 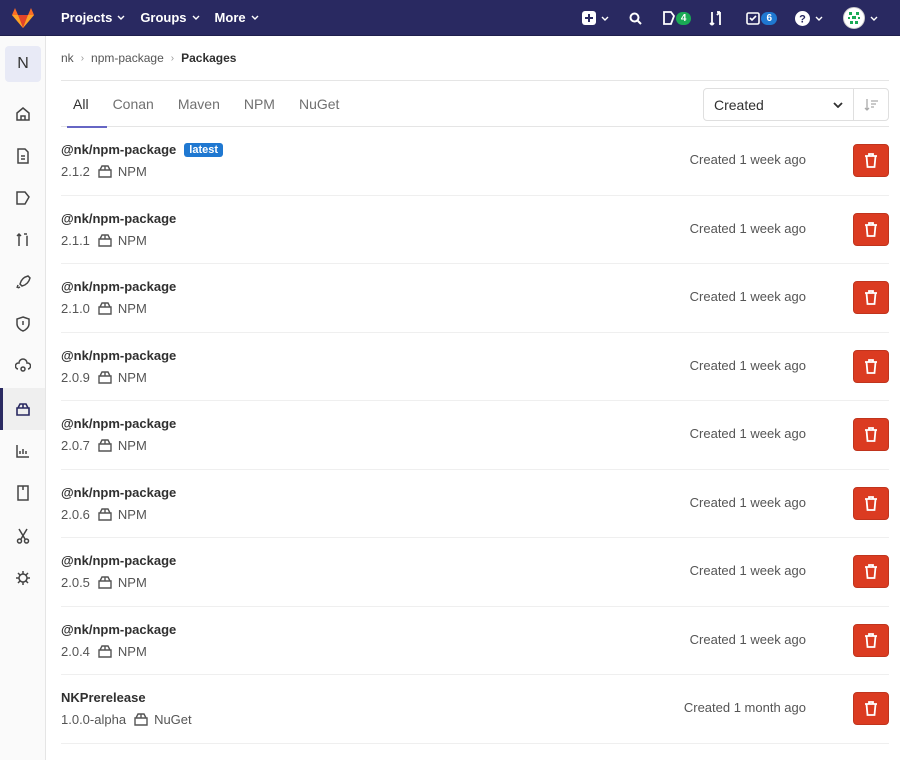 What do you see at coordinates (199, 104) in the screenshot?
I see `tab-maven: Maven` at bounding box center [199, 104].